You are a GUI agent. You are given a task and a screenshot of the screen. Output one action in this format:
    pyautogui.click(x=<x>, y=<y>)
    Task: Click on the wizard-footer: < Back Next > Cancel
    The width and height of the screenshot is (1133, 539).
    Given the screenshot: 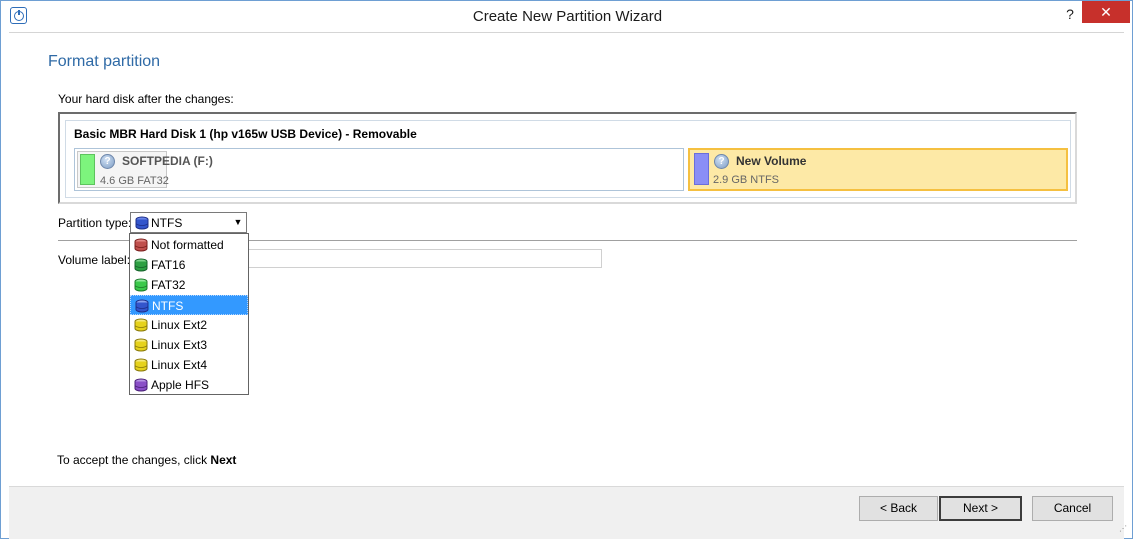 What is the action you would take?
    pyautogui.click(x=566, y=509)
    